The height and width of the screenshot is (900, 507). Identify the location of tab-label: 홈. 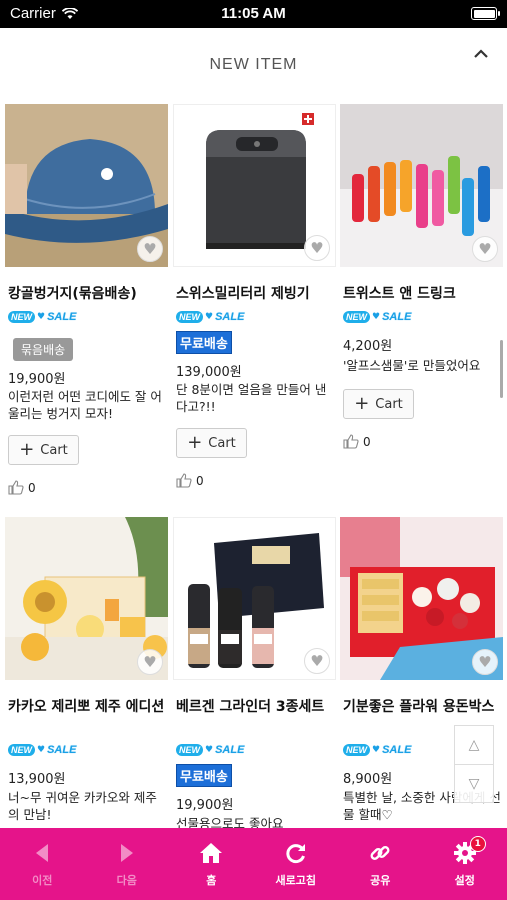
(211, 880).